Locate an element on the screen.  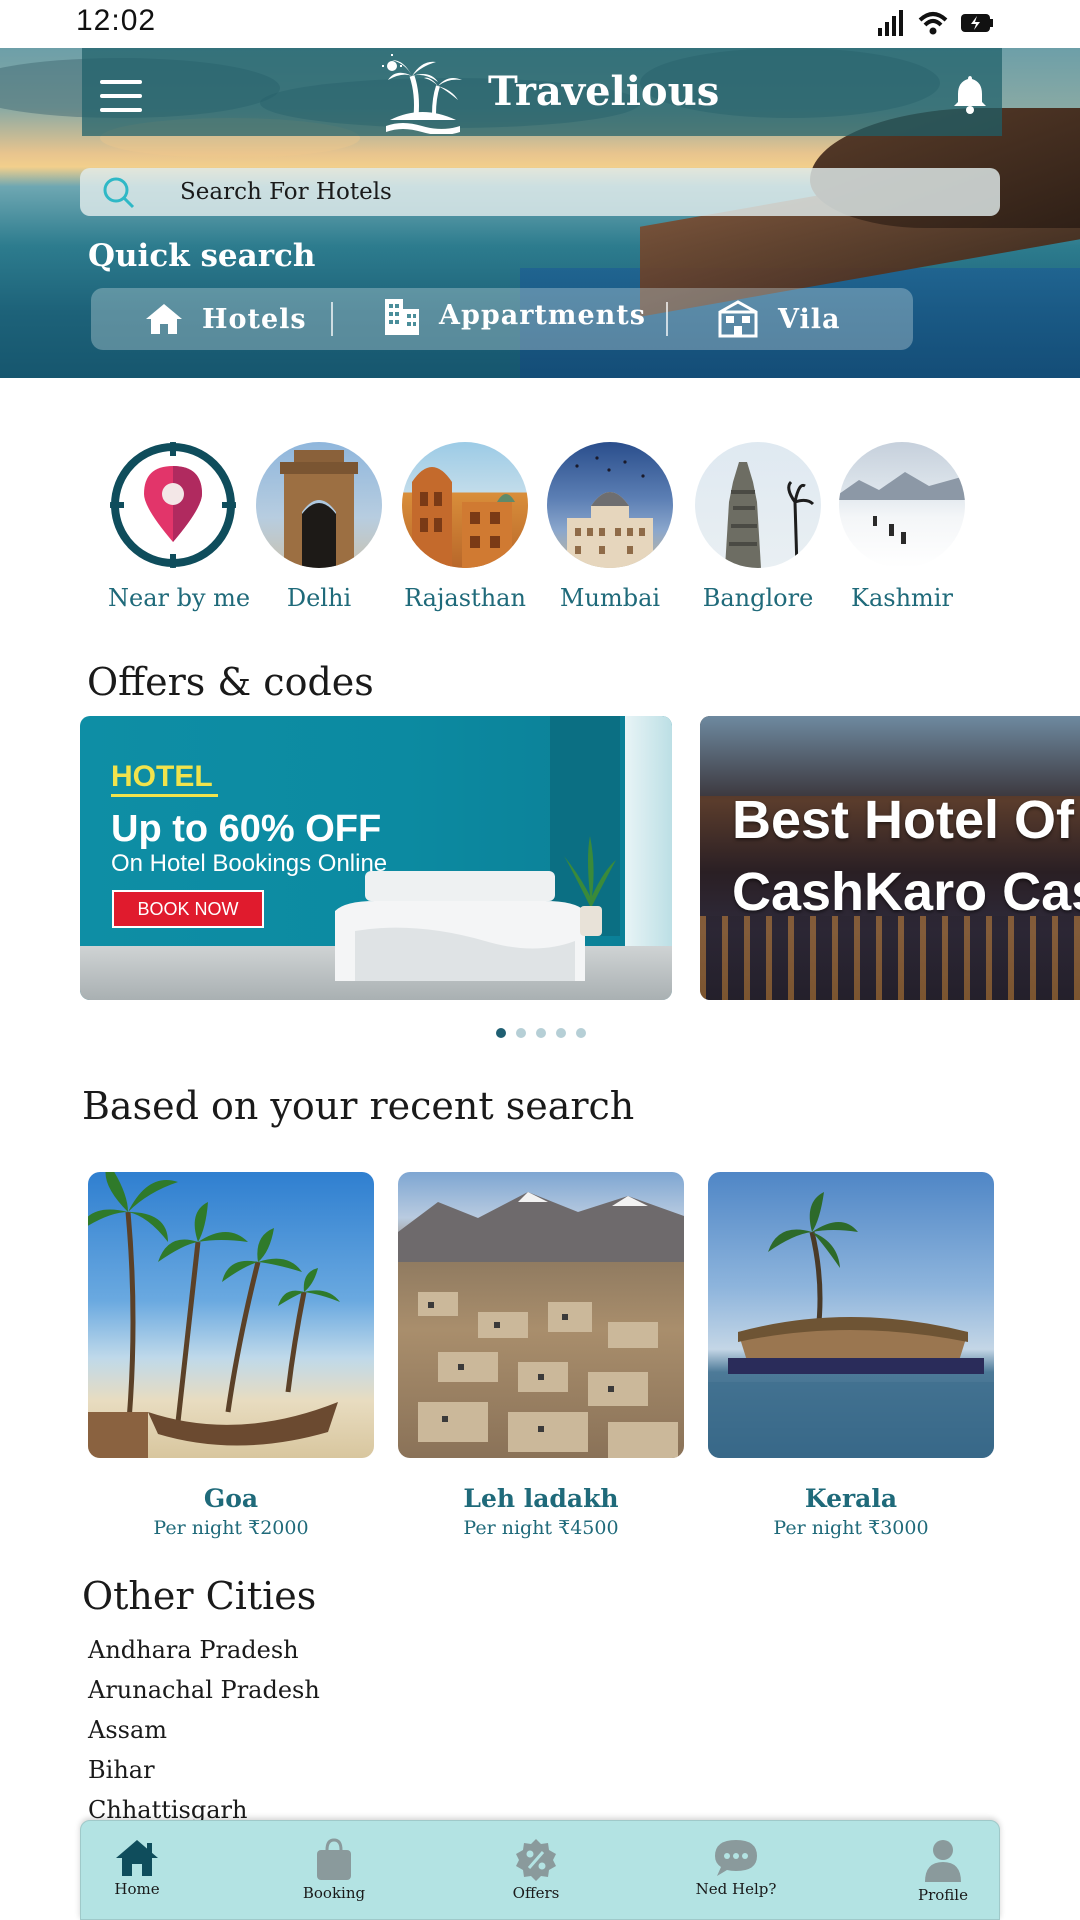
destination-mumbai: Mumbai is located at coordinates (610, 527).